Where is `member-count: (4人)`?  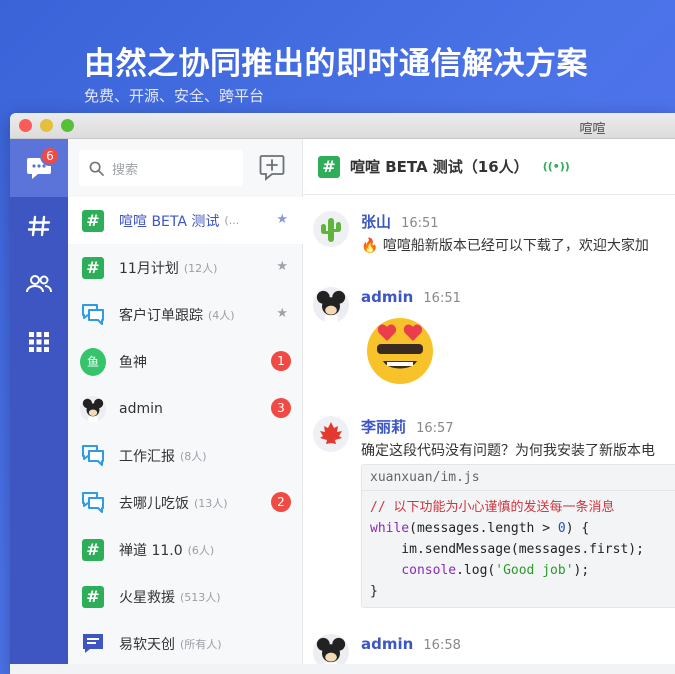
member-count: (4人) is located at coordinates (221, 315).